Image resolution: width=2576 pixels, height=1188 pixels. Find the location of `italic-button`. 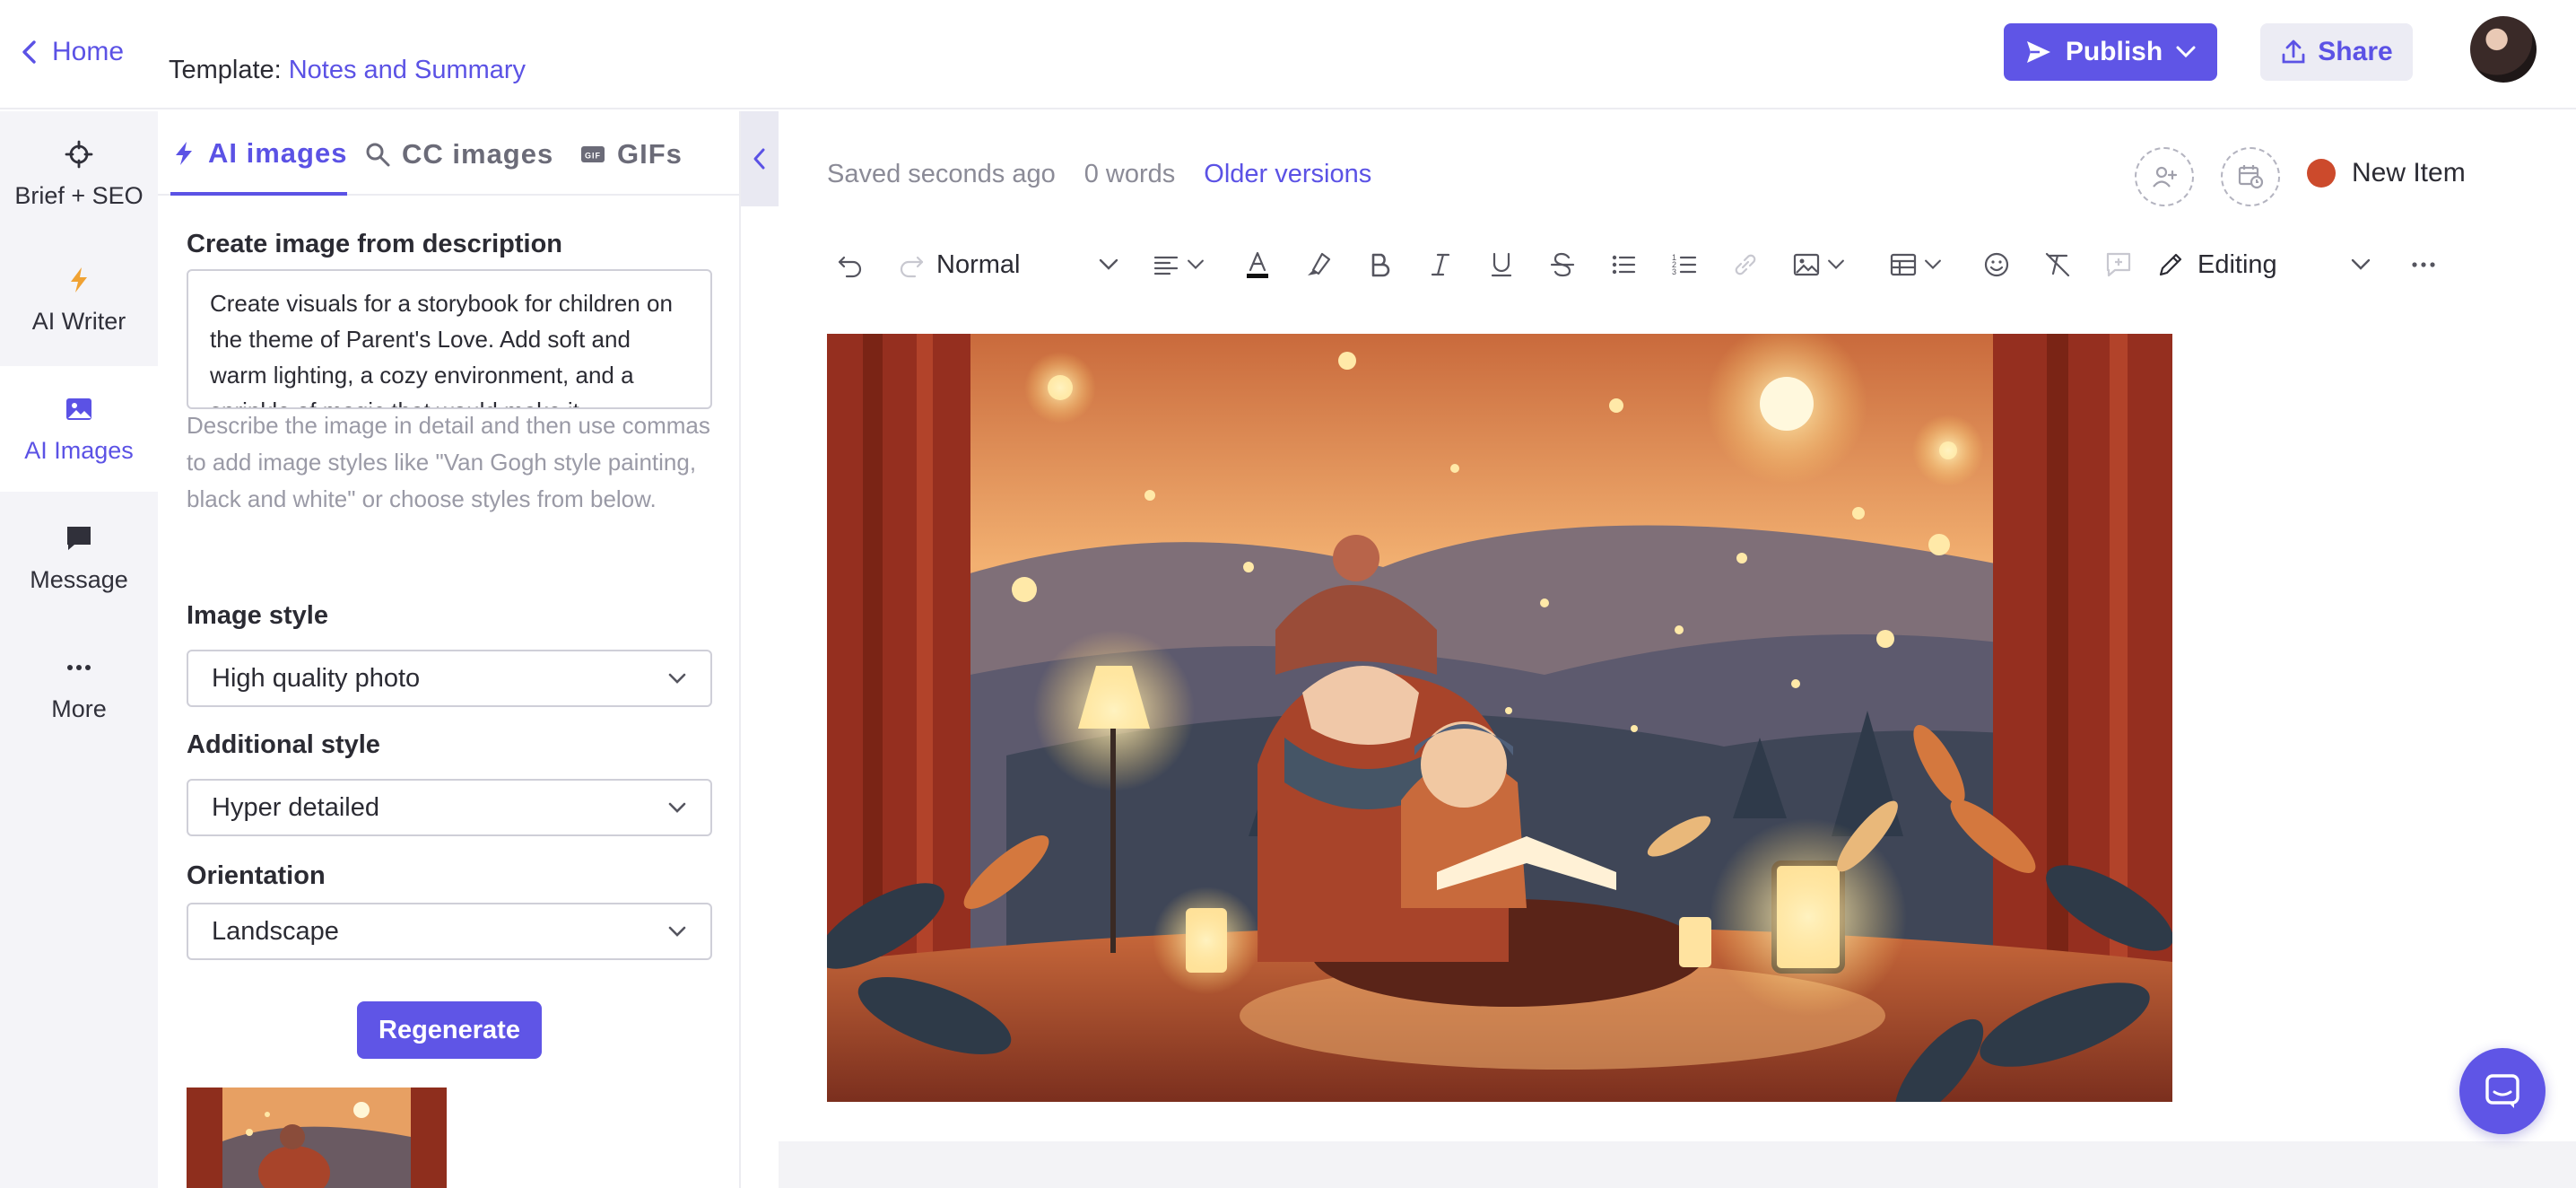

italic-button is located at coordinates (1440, 265).